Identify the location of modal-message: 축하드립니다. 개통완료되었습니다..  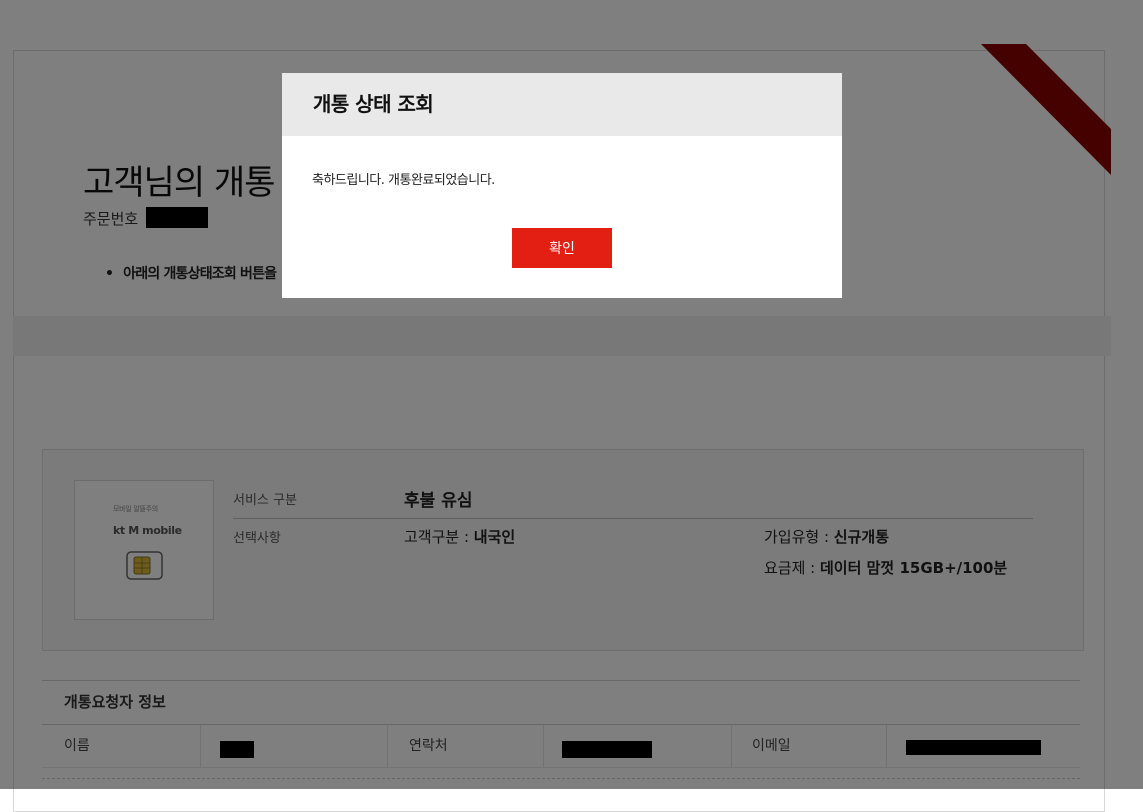
(403, 180).